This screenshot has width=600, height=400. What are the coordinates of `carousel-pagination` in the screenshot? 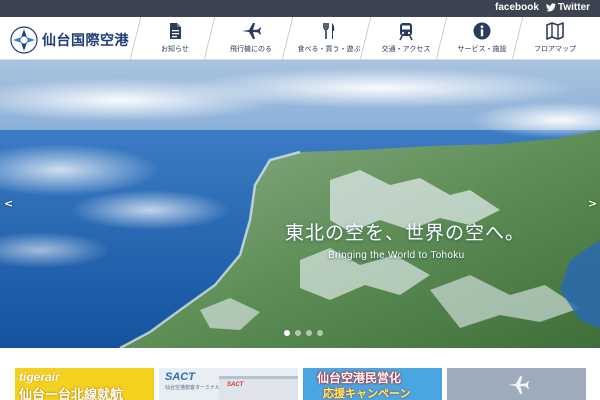 It's located at (303, 333).